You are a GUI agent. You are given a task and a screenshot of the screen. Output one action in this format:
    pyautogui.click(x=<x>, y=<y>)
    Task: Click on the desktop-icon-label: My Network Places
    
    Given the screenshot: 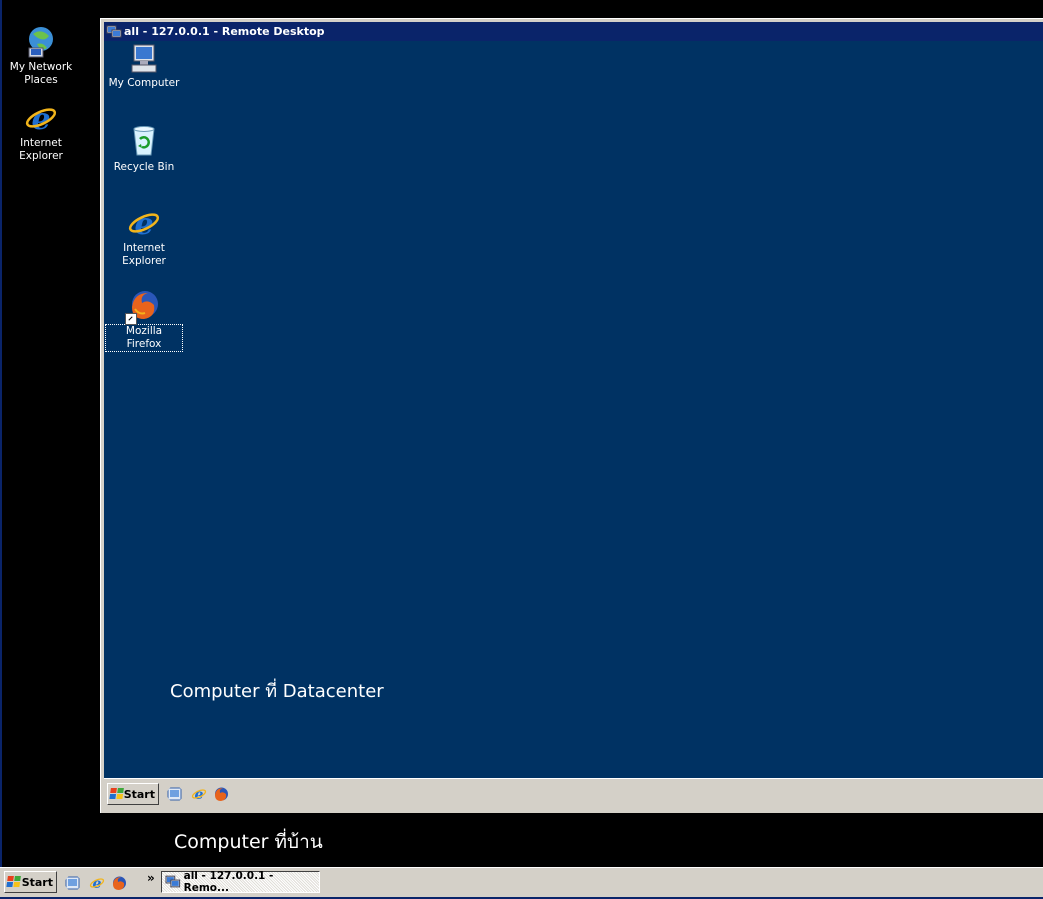 What is the action you would take?
    pyautogui.click(x=41, y=73)
    